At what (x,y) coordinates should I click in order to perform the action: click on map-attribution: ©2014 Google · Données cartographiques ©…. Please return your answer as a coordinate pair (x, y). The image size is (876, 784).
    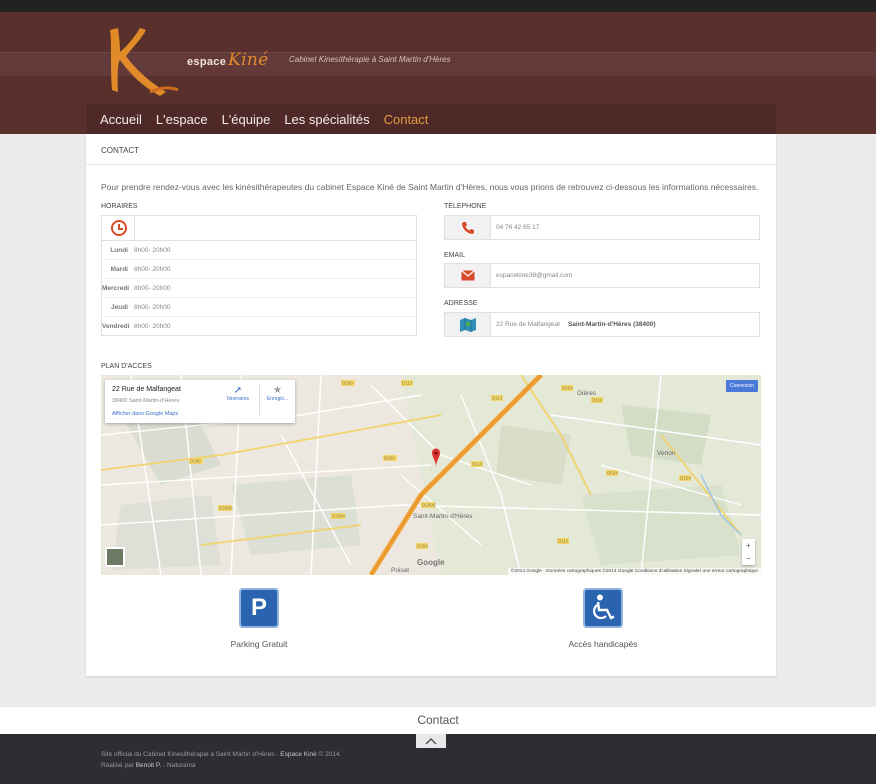
    Looking at the image, I should click on (634, 571).